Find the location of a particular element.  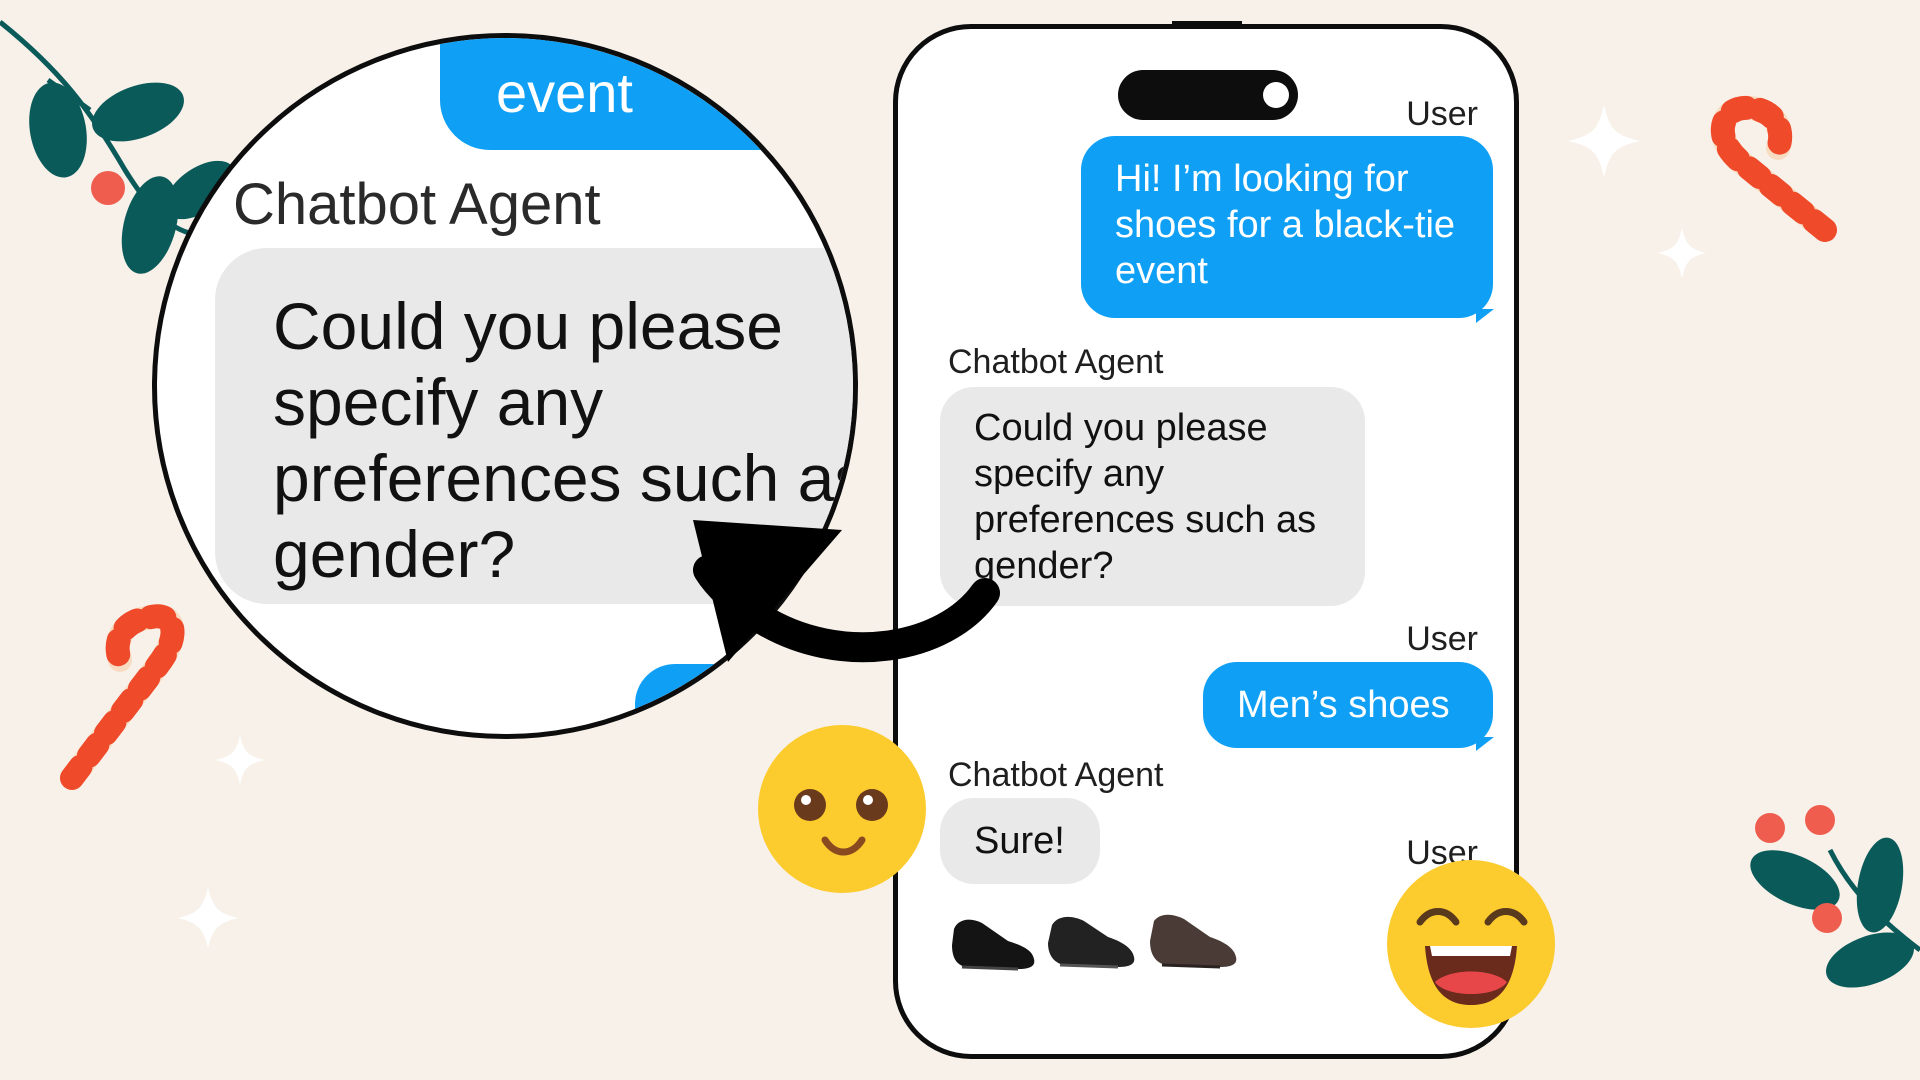

grinning-emoji-icon is located at coordinates (1471, 944).